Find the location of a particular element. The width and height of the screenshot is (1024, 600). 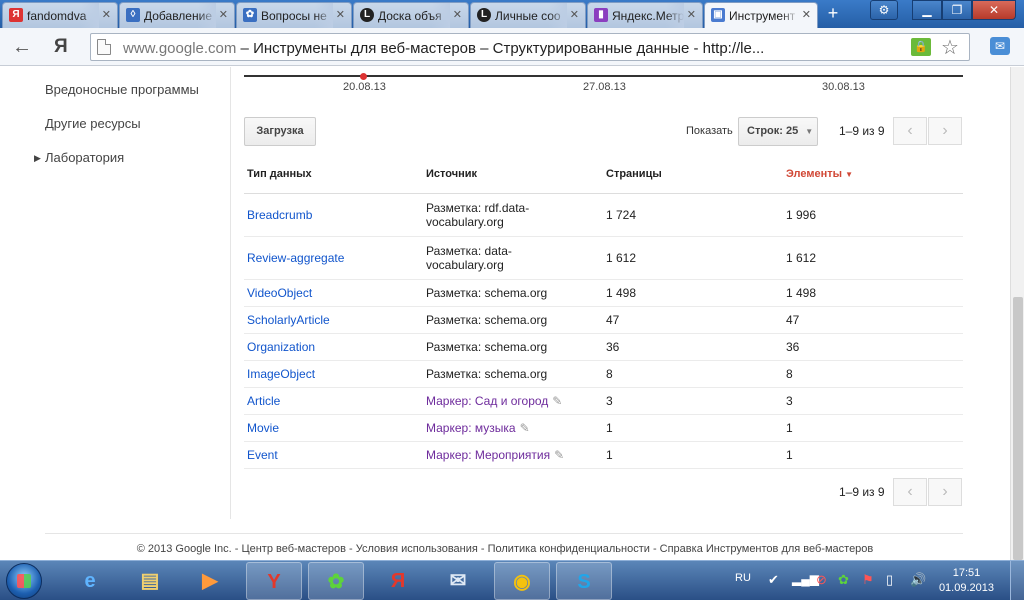

media-player-icon: ▶ is located at coordinates (210, 581).